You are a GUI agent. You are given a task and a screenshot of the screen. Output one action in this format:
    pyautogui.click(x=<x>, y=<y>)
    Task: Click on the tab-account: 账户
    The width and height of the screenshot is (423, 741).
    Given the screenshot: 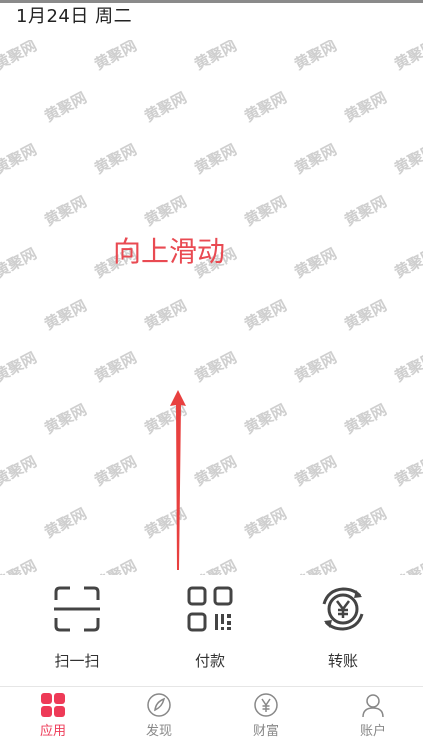 What is the action you would take?
    pyautogui.click(x=373, y=716)
    